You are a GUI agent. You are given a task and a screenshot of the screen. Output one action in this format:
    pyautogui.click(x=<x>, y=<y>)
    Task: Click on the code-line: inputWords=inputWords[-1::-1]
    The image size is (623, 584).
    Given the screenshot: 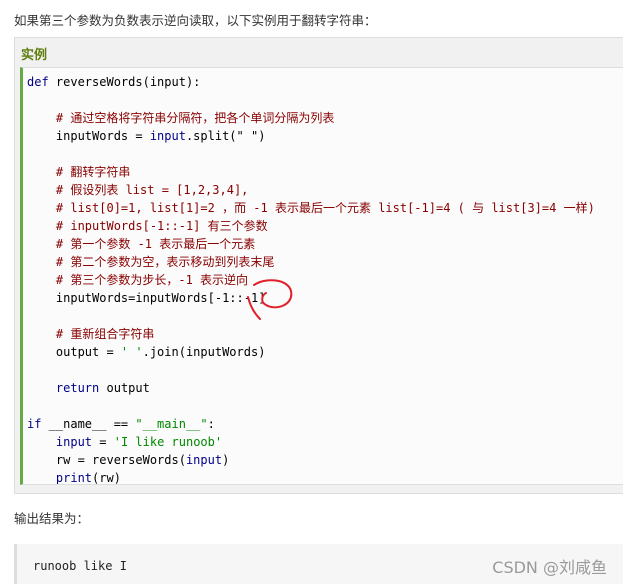 What is the action you would take?
    pyautogui.click(x=311, y=298)
    